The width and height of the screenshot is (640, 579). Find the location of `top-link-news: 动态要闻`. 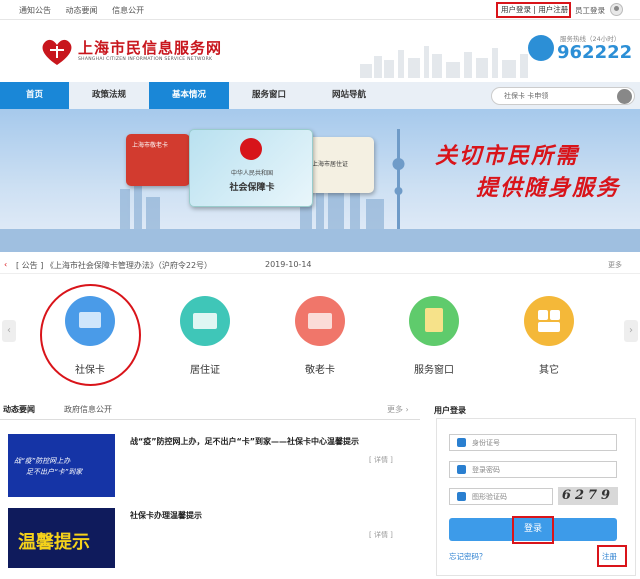

top-link-news: 动态要闻 is located at coordinates (82, 10).